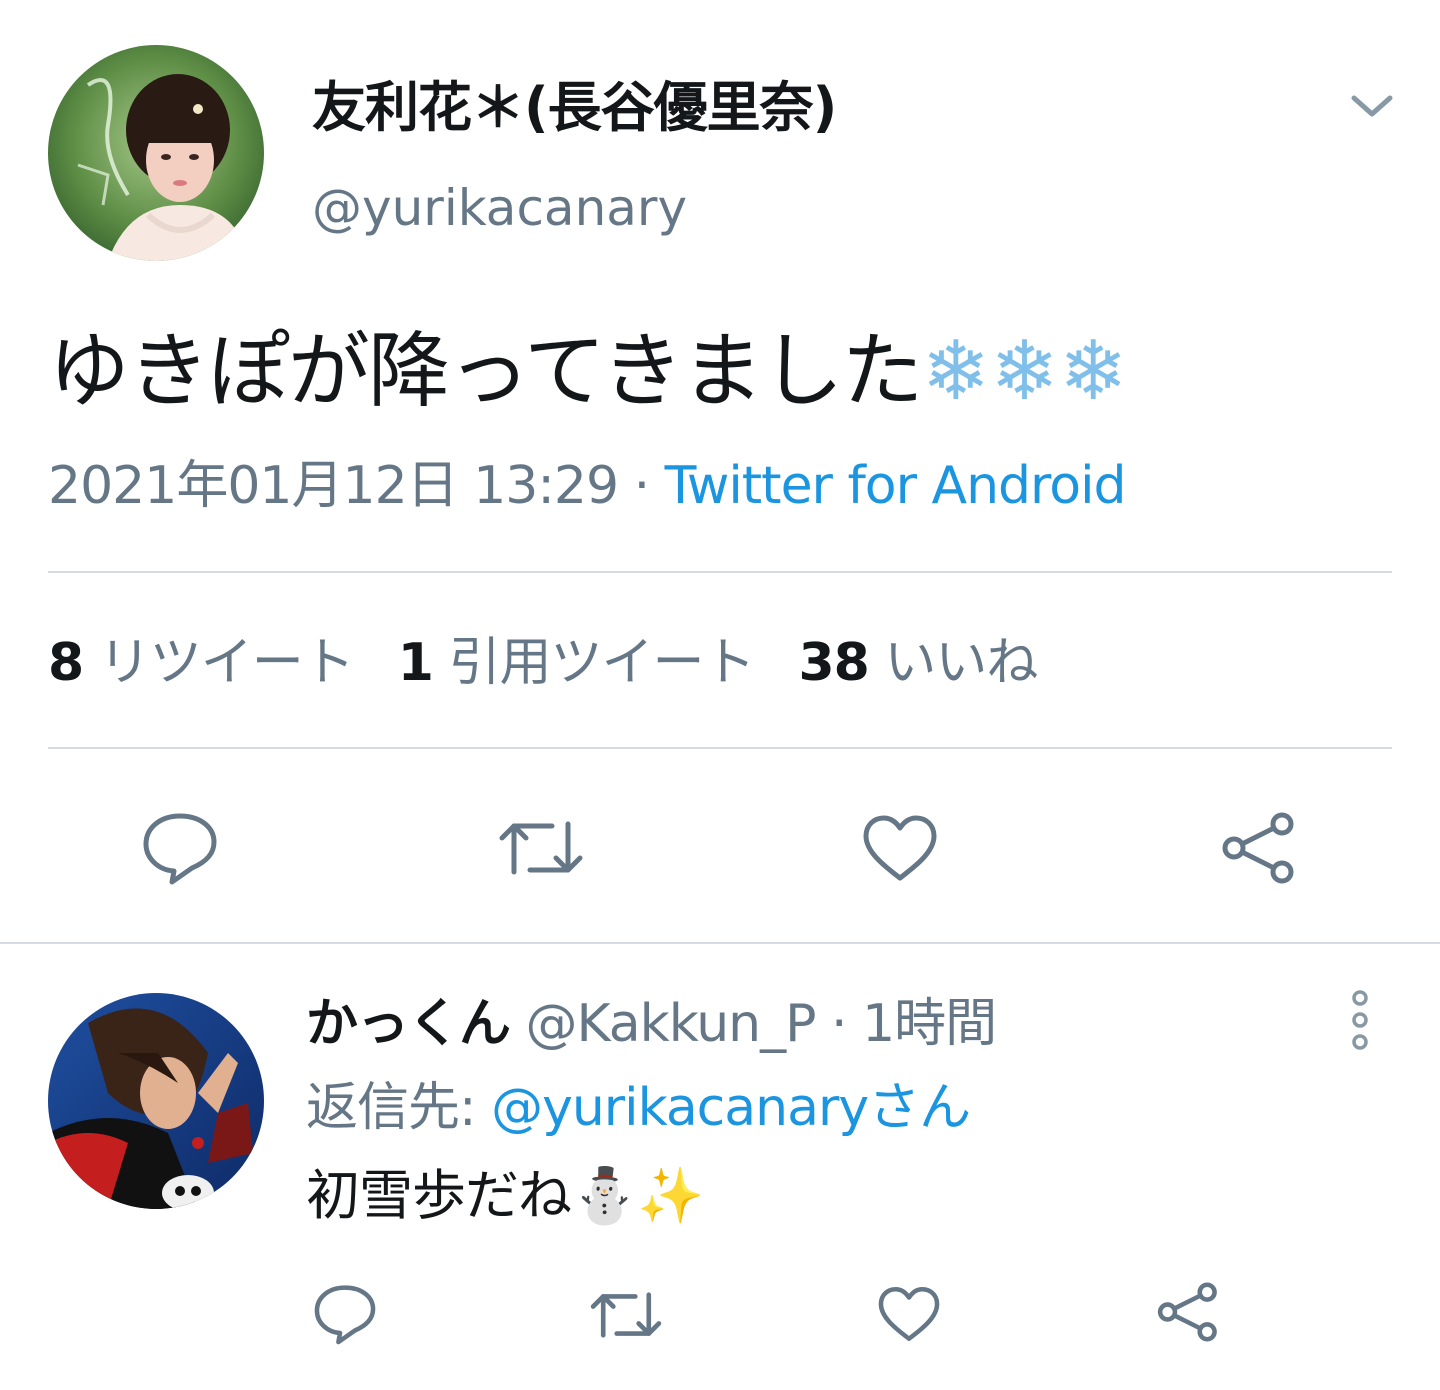 The height and width of the screenshot is (1390, 1440). I want to click on reply-to-label: 返信先:, so click(399, 1108).